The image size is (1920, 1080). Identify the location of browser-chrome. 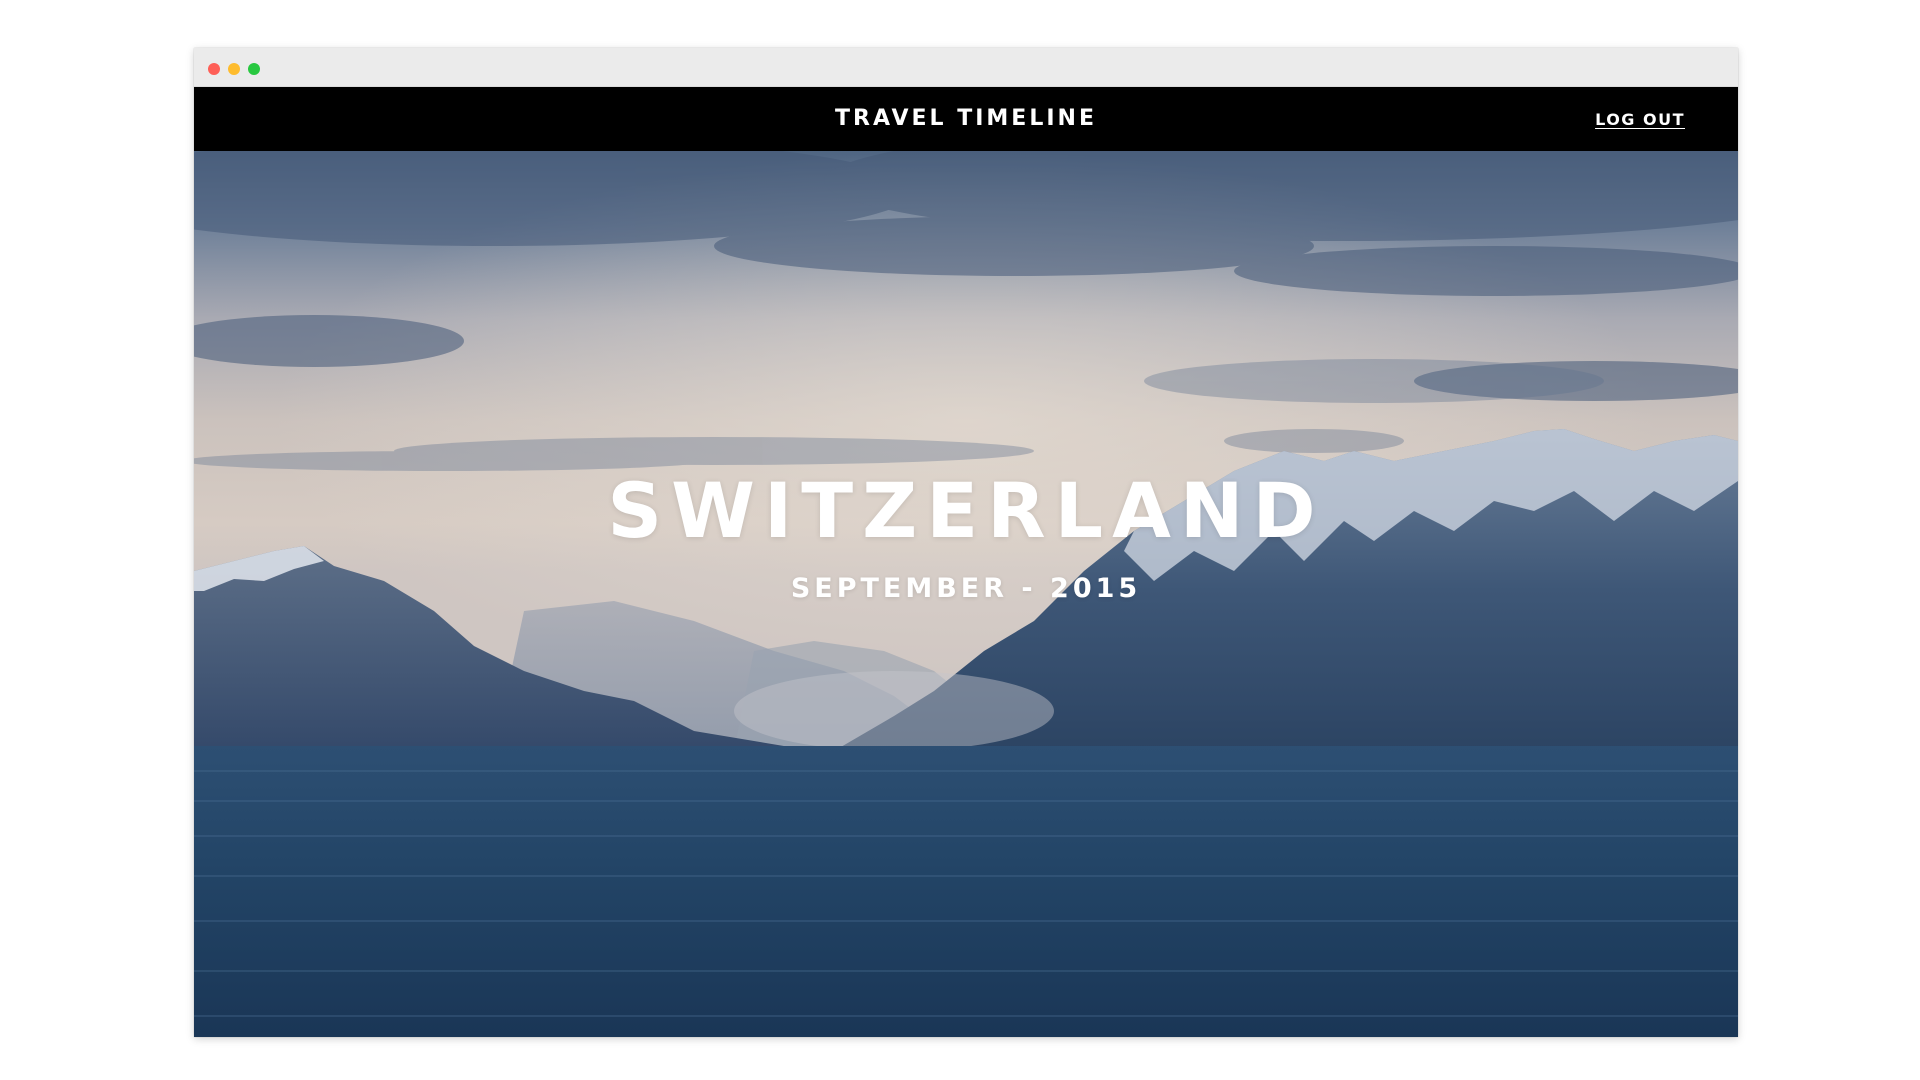
(966, 67).